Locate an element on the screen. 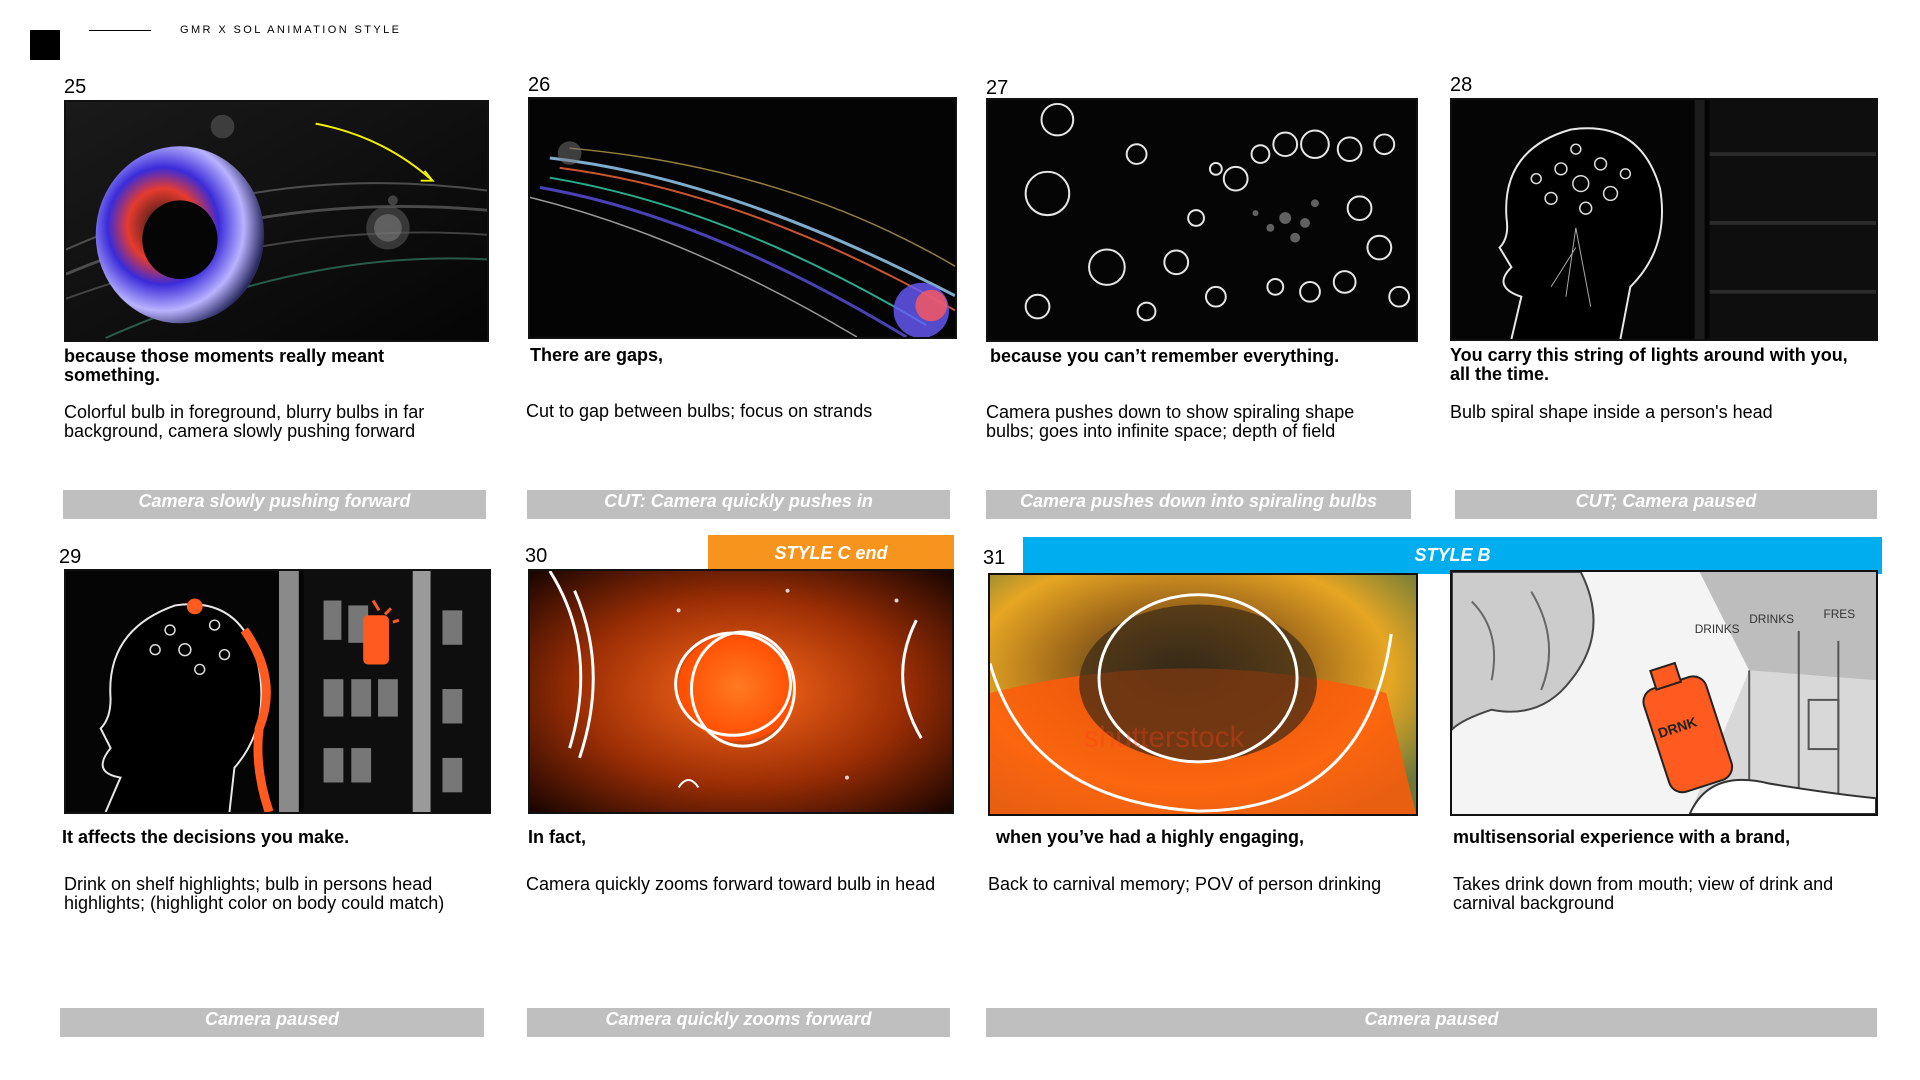 This screenshot has height=1080, width=1920. camera-direction-bar: Camera pushes down into spiraling bulbs is located at coordinates (1198, 504).